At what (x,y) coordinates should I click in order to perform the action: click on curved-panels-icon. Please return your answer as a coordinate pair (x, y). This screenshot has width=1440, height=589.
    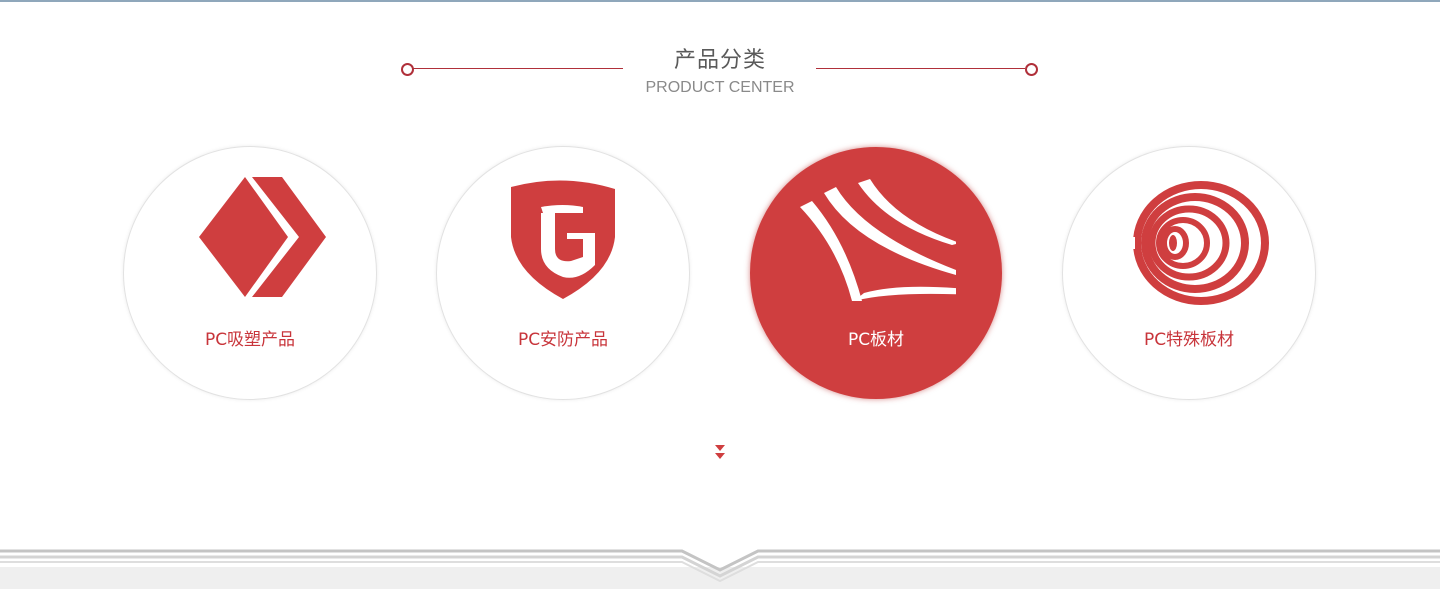
    Looking at the image, I should click on (878, 240).